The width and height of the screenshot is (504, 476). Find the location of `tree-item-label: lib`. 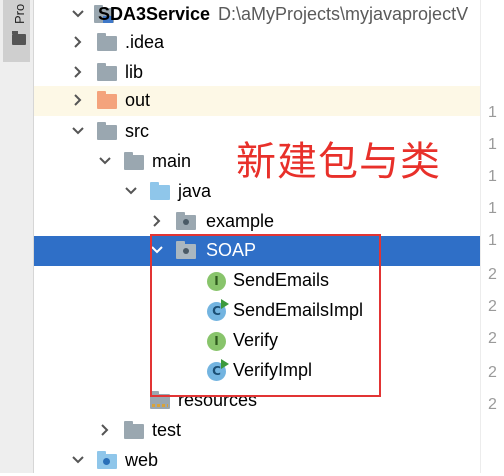

tree-item-label: lib is located at coordinates (134, 72).